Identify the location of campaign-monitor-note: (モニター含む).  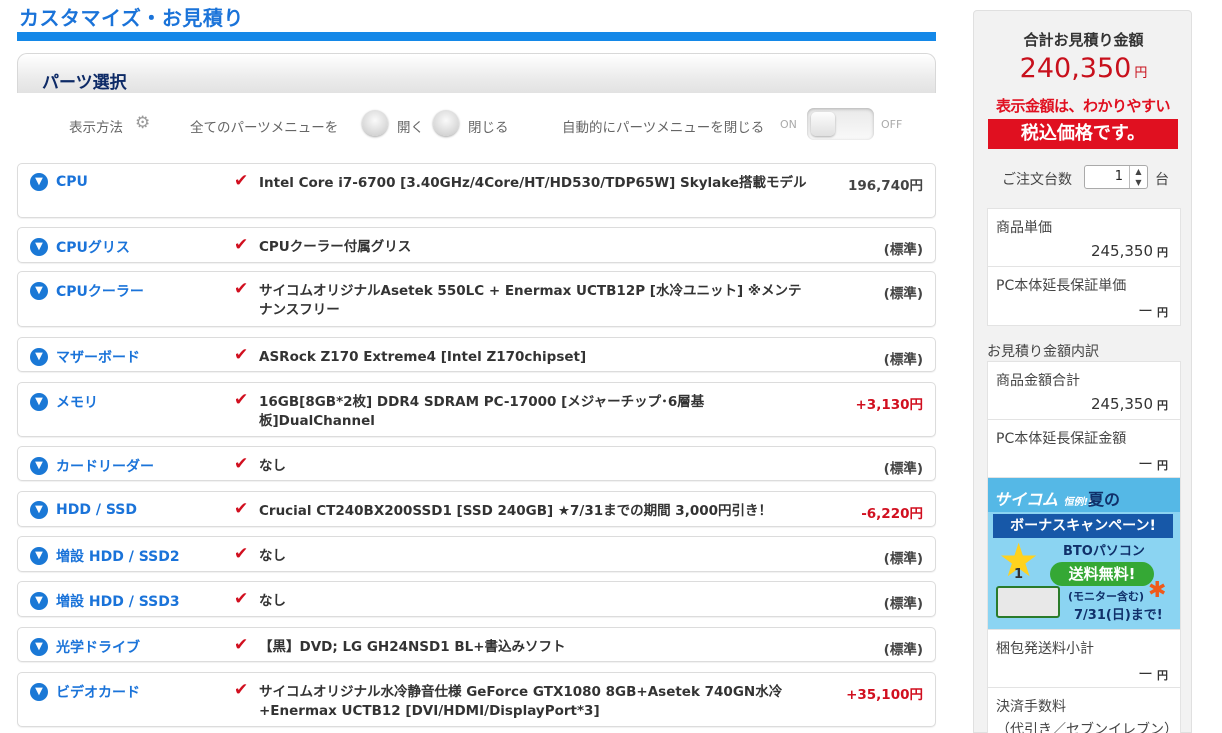
(1106, 596).